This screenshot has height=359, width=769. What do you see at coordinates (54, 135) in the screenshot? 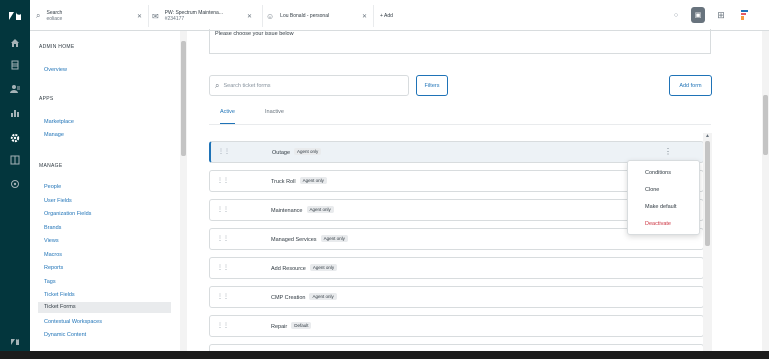
I see `nav-manage-apps: Manage` at bounding box center [54, 135].